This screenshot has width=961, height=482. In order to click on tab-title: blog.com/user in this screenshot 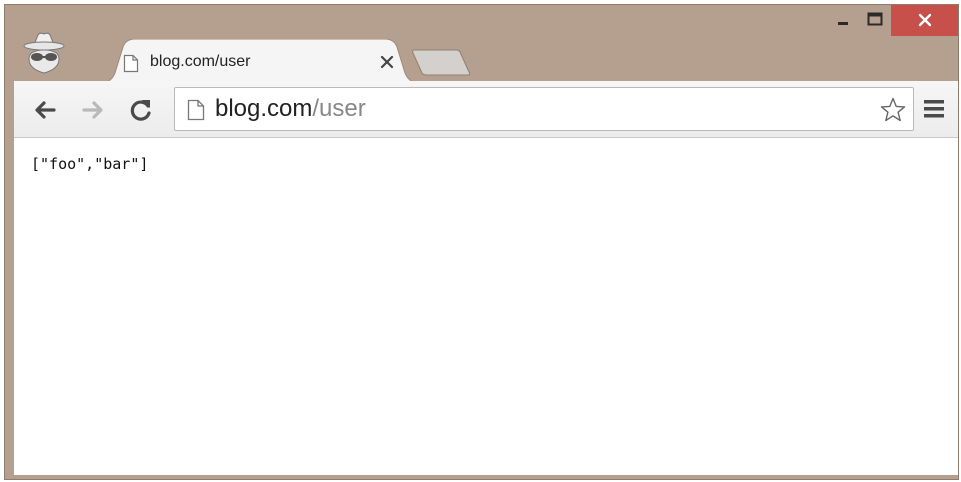, I will do `click(200, 61)`.